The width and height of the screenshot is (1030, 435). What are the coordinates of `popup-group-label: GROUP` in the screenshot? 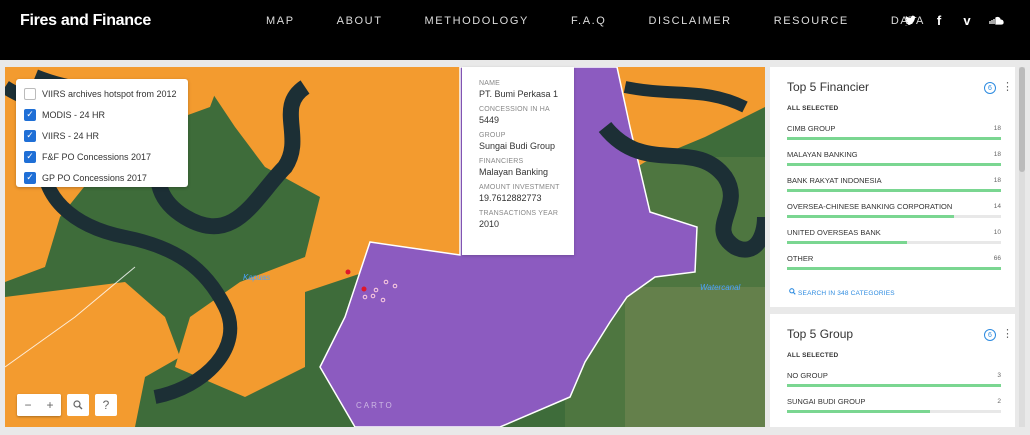 It's located at (492, 135).